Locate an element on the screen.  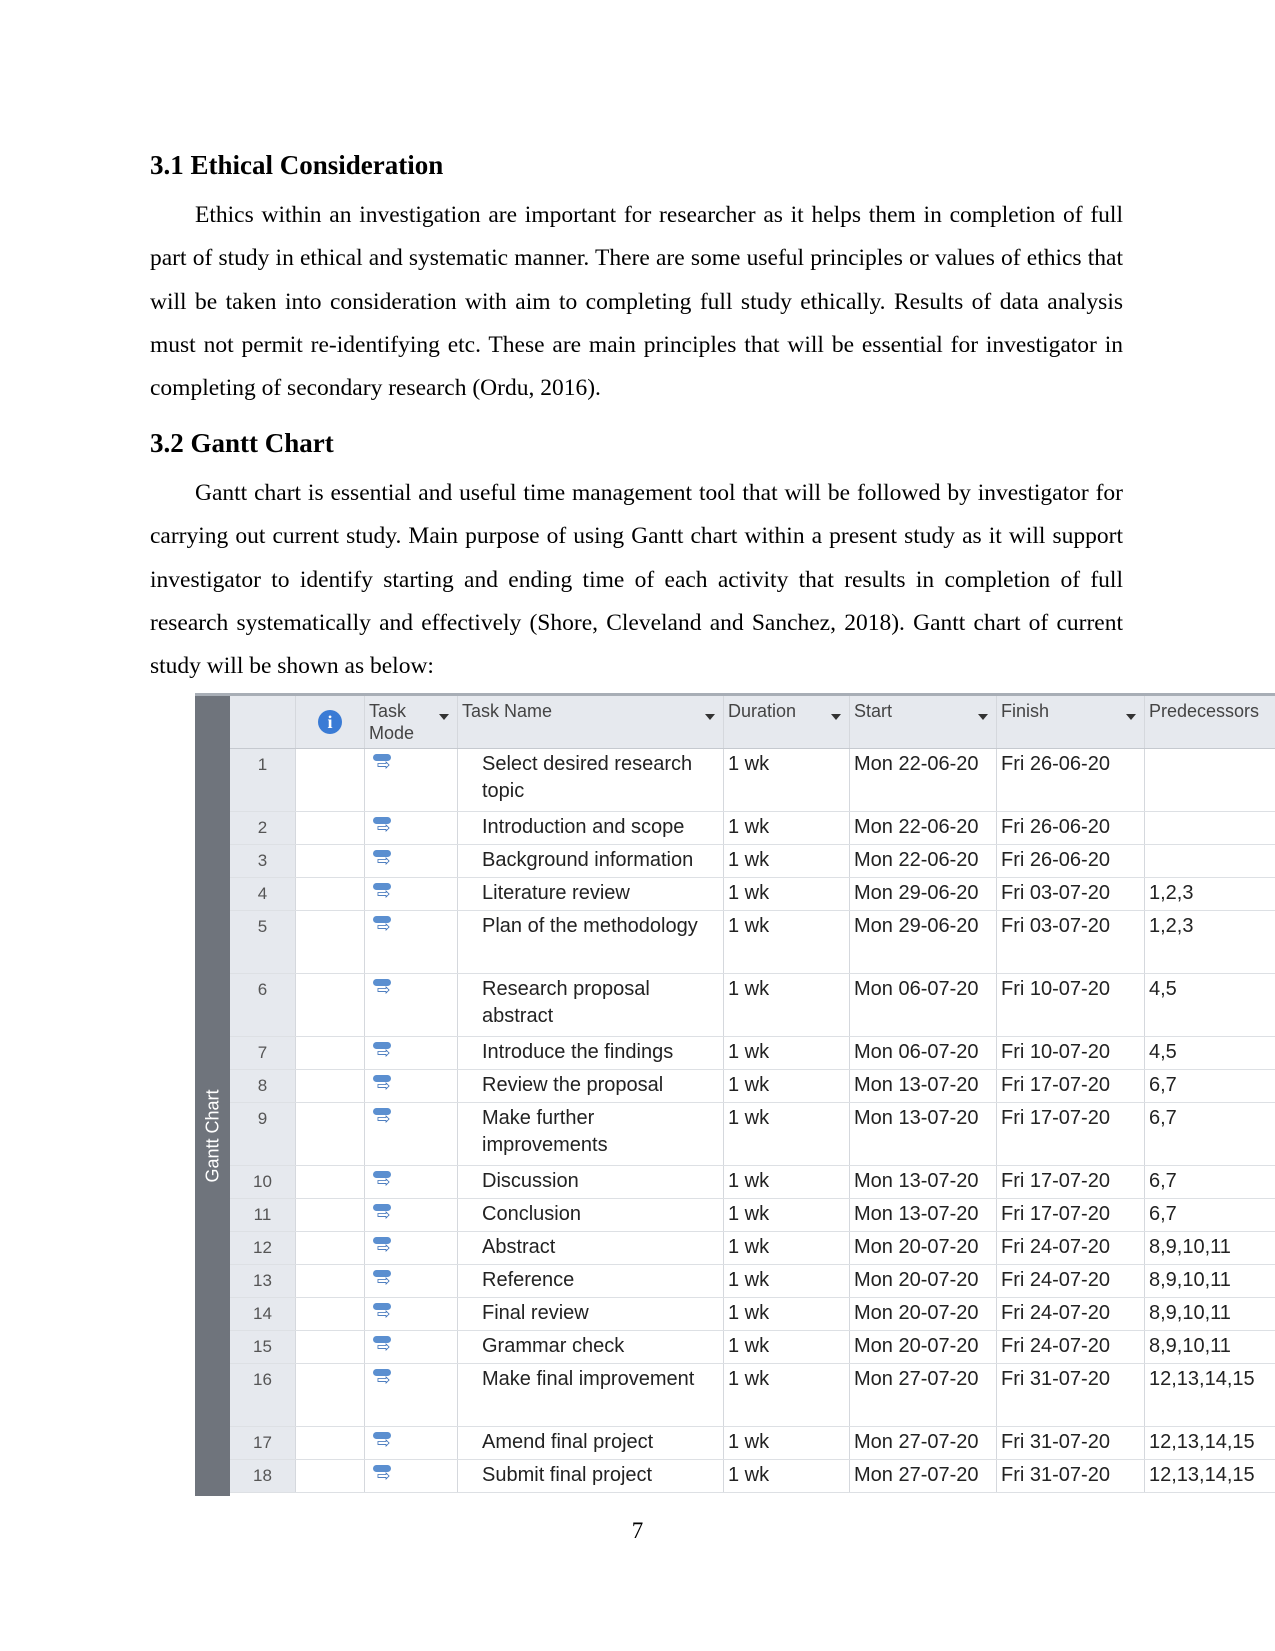
task-name-cell: Amend final project is located at coordinates (591, 1443).